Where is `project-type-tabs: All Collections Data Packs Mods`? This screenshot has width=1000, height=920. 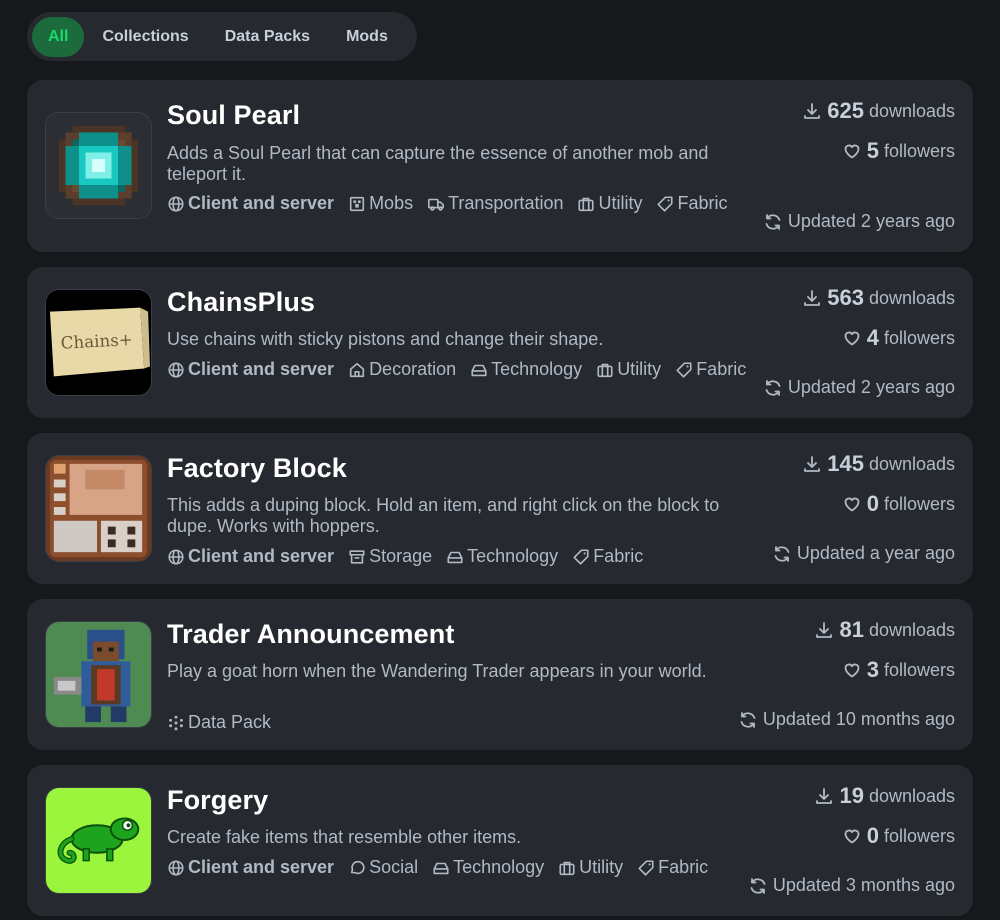
project-type-tabs: All Collections Data Packs Mods is located at coordinates (222, 36).